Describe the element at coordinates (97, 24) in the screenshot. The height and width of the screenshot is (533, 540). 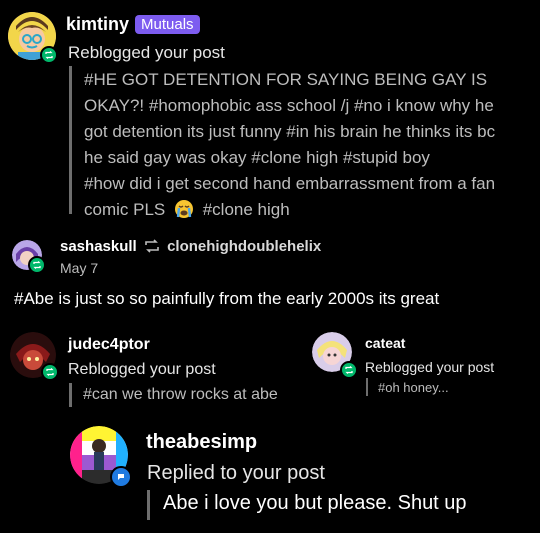
I see `username-text: kimtiny` at that location.